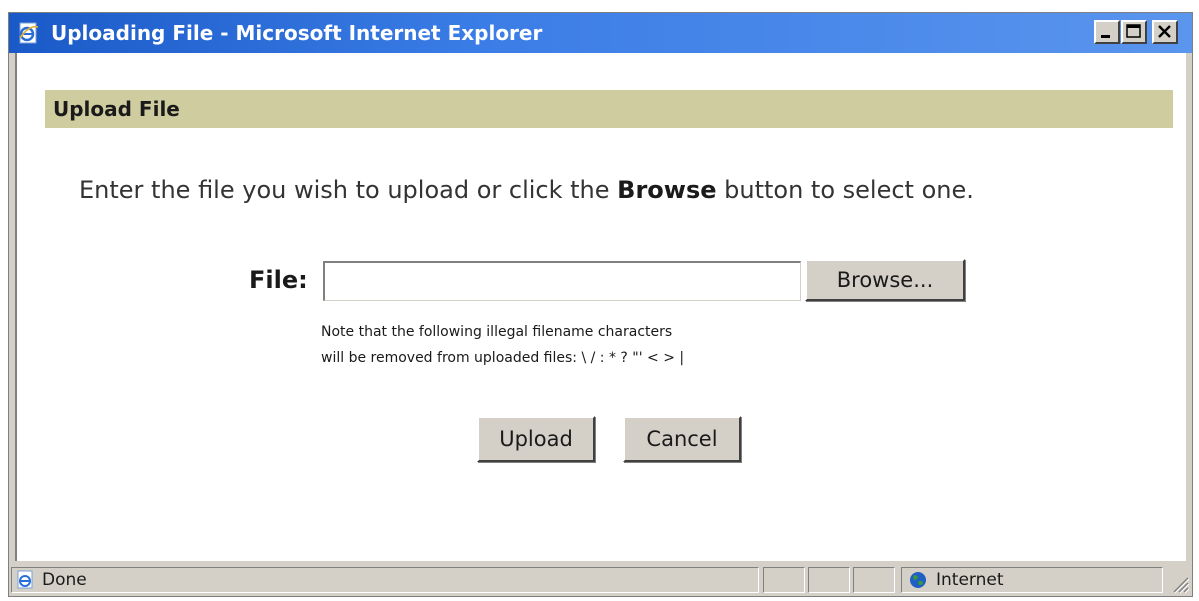  What do you see at coordinates (64, 580) in the screenshot?
I see `status-text: Done` at bounding box center [64, 580].